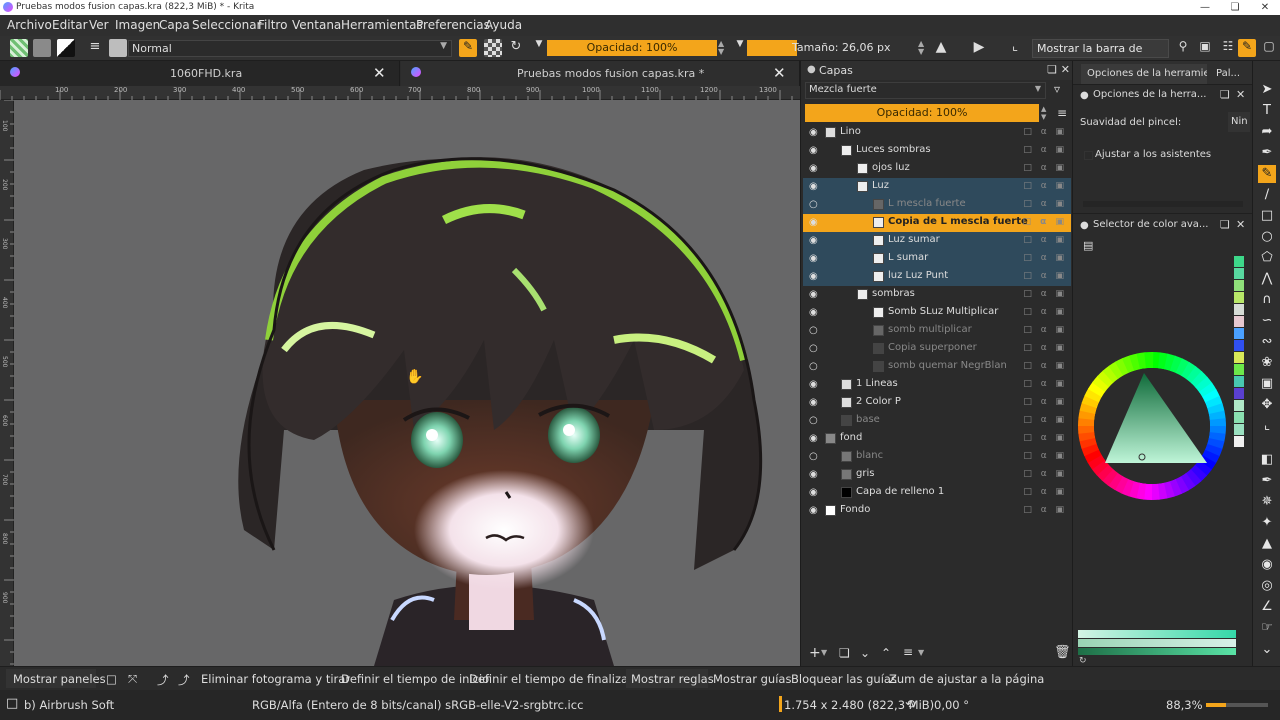 Image resolution: width=1280 pixels, height=720 pixels. What do you see at coordinates (632, 48) in the screenshot?
I see `opacity-slider: Opacidad: 100%` at bounding box center [632, 48].